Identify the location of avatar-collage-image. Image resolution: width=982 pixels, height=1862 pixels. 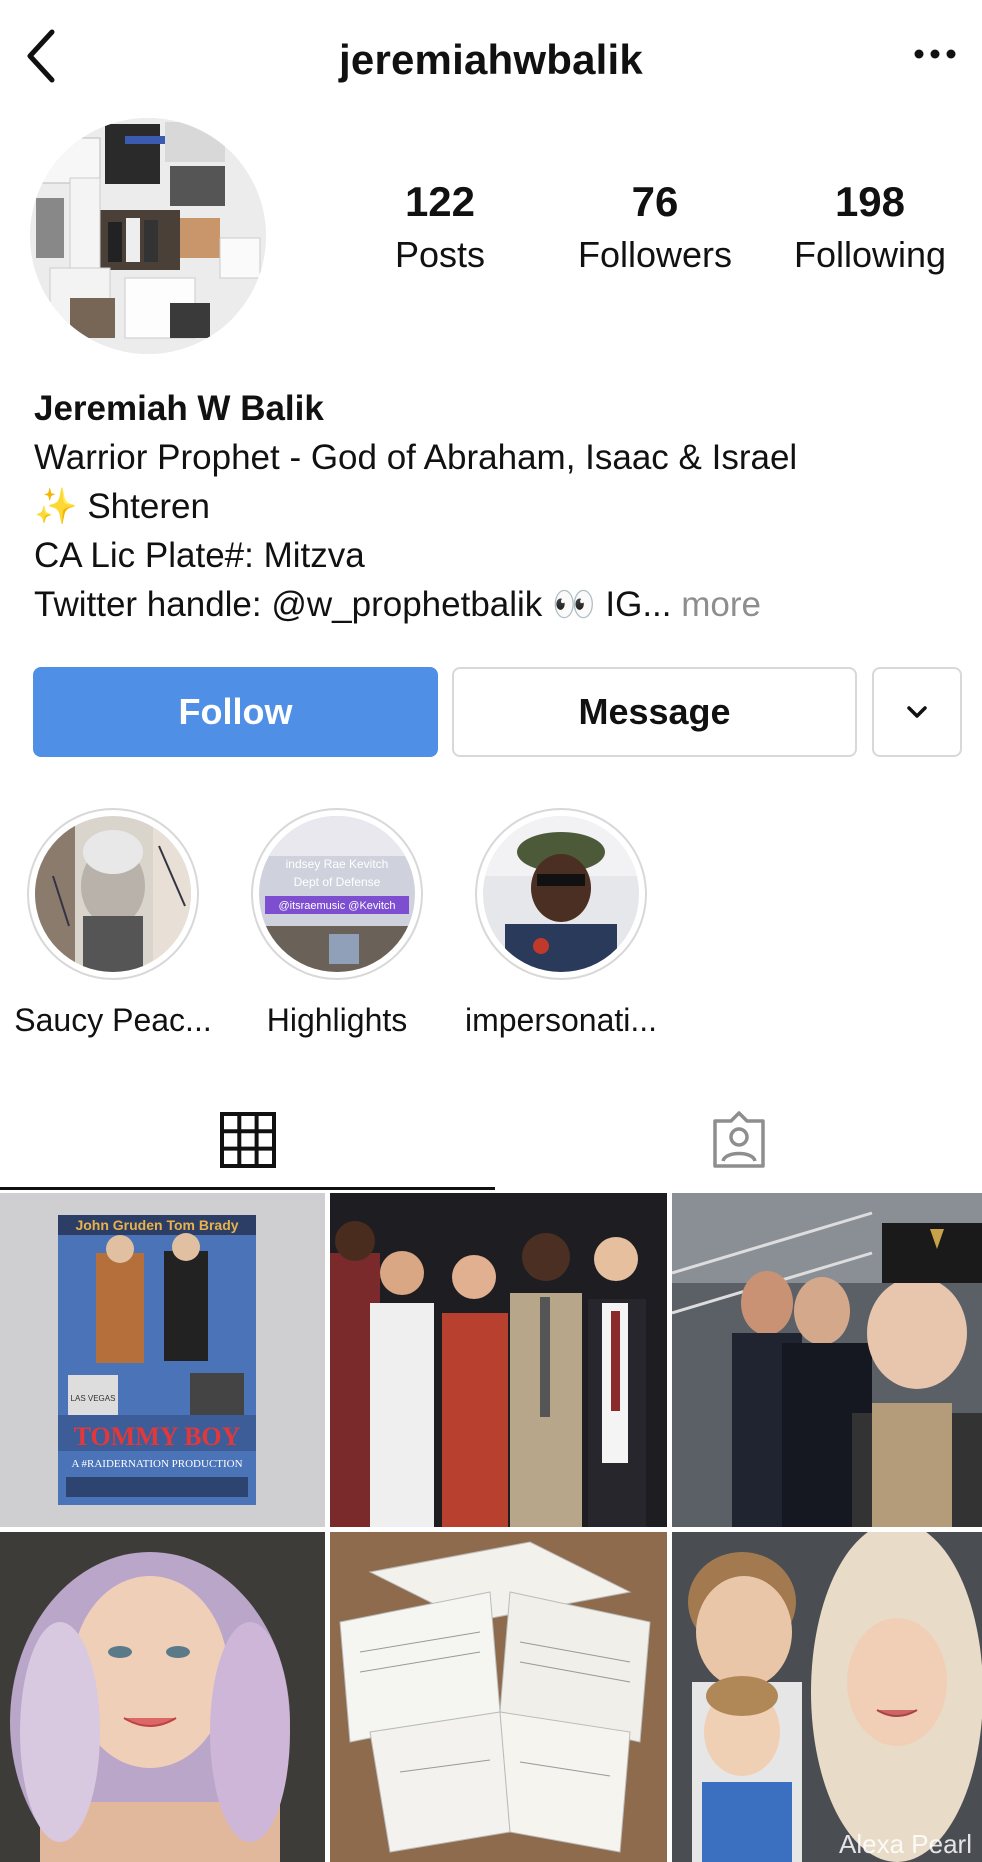
(148, 236).